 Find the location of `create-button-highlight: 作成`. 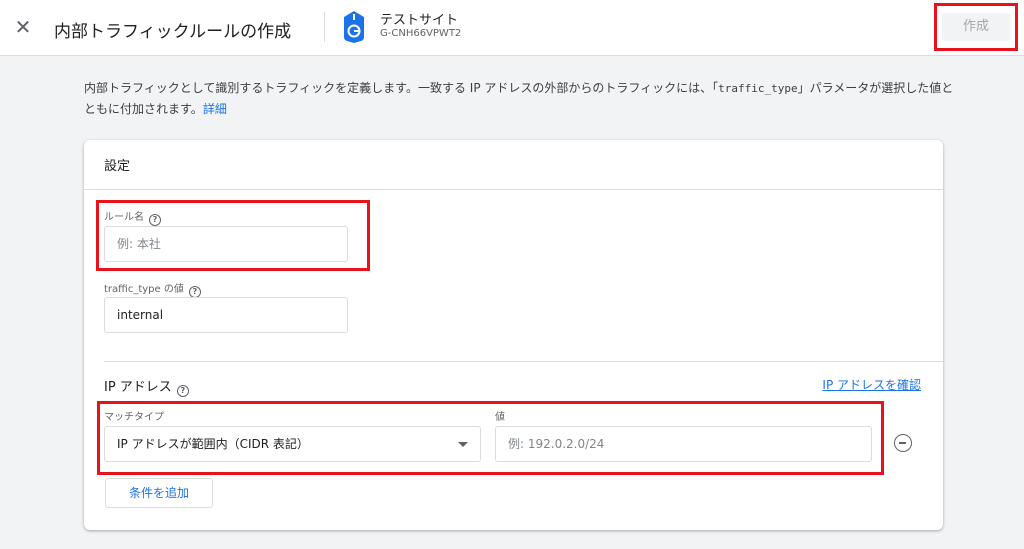

create-button-highlight: 作成 is located at coordinates (976, 27).